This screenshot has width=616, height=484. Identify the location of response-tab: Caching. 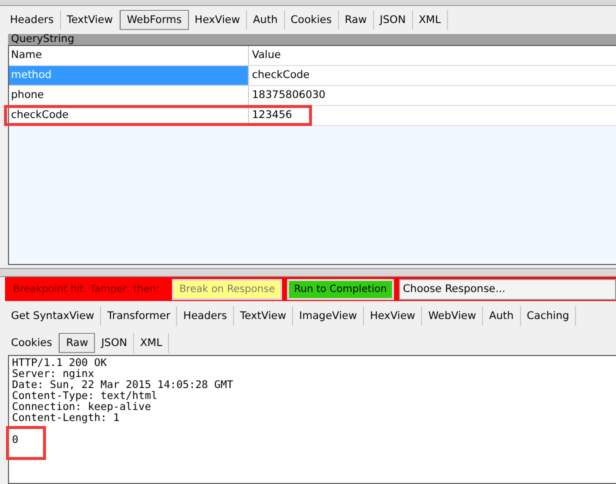
(548, 316).